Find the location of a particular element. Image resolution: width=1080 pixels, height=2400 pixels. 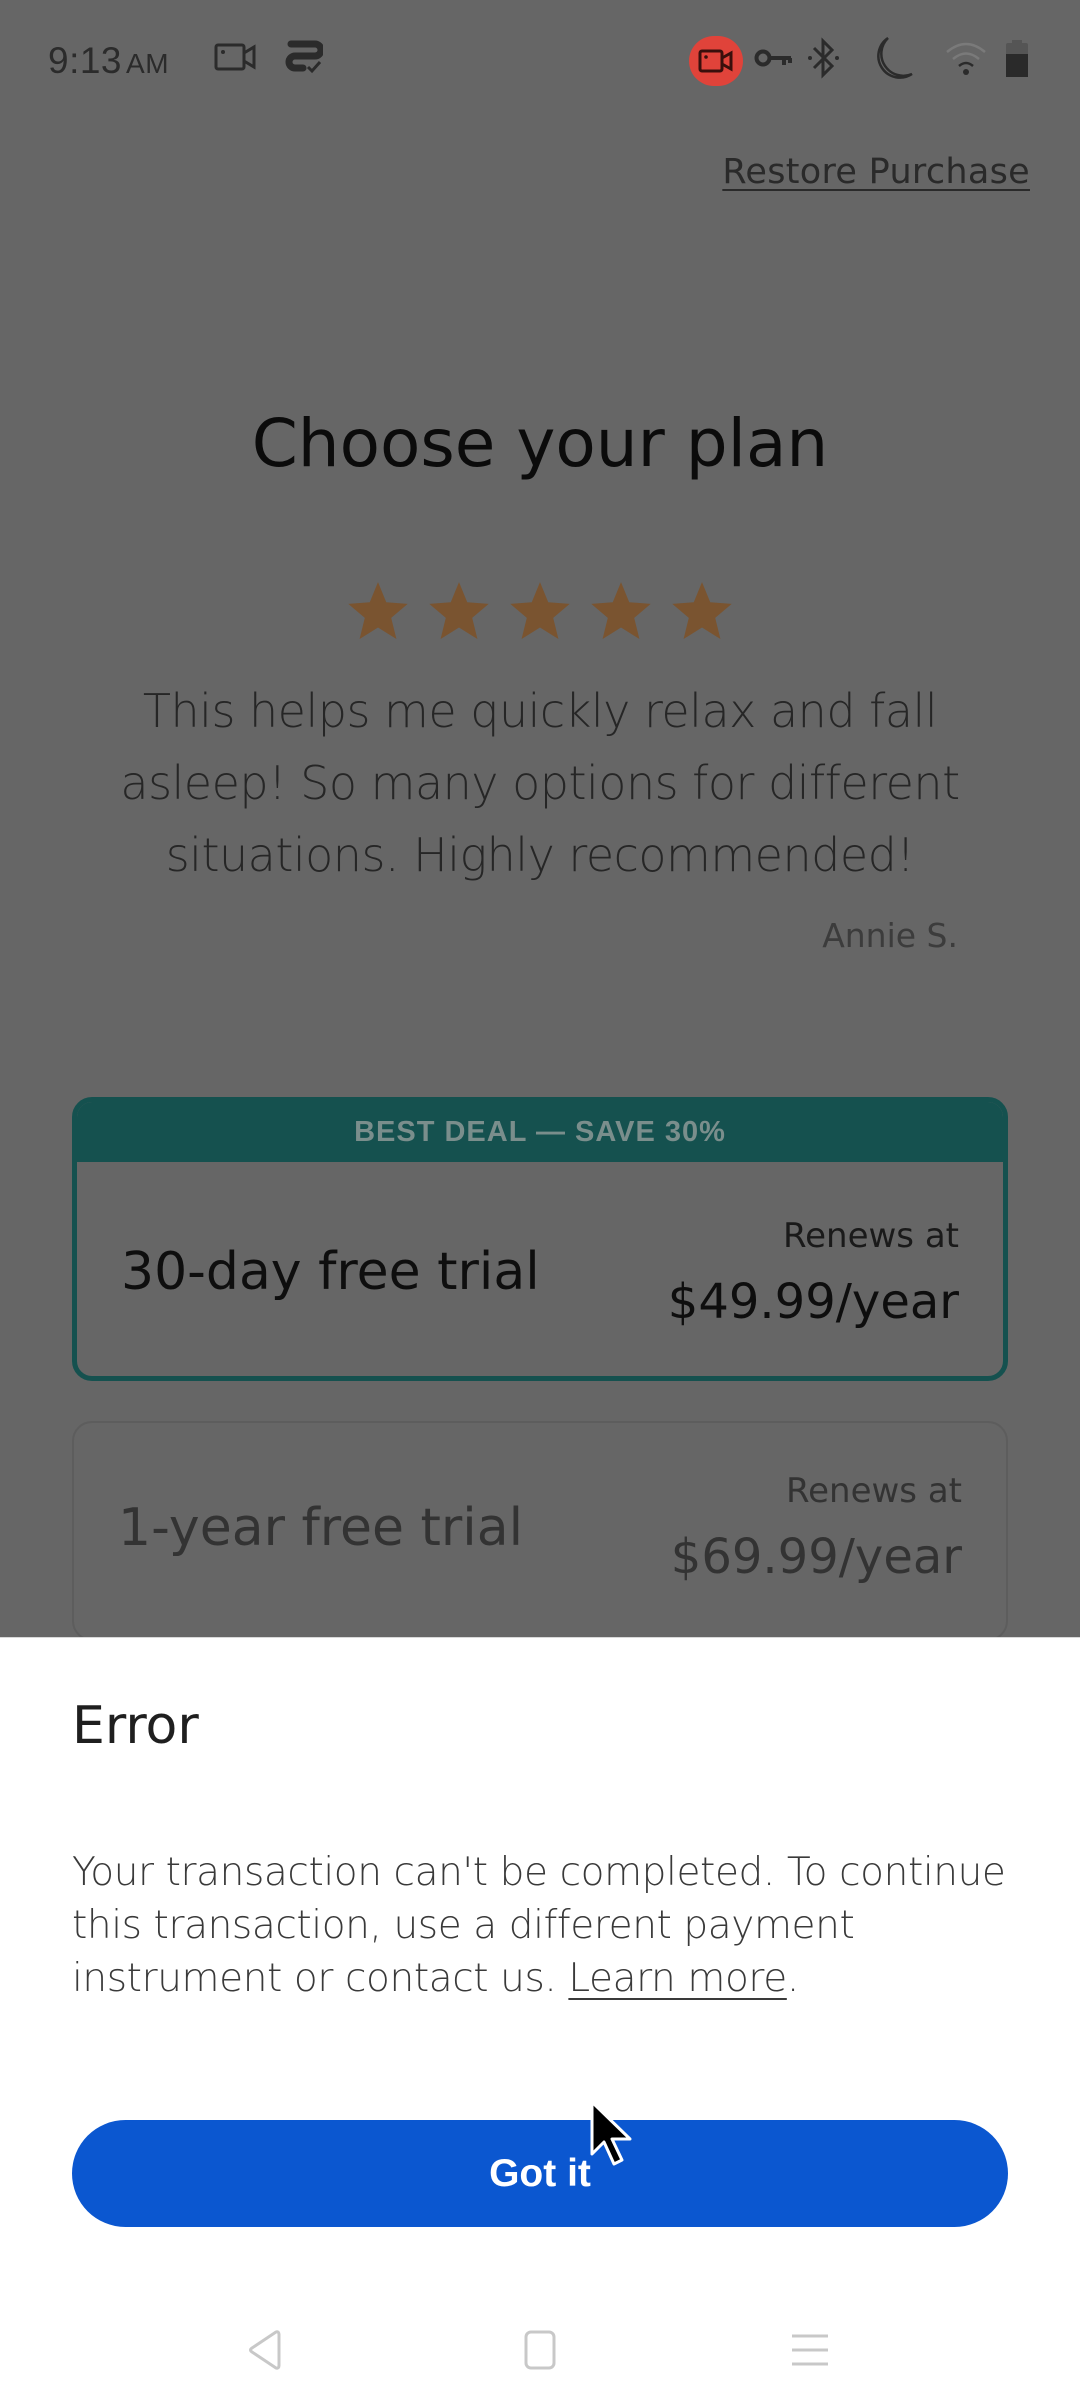

recording-active-icon is located at coordinates (716, 61).